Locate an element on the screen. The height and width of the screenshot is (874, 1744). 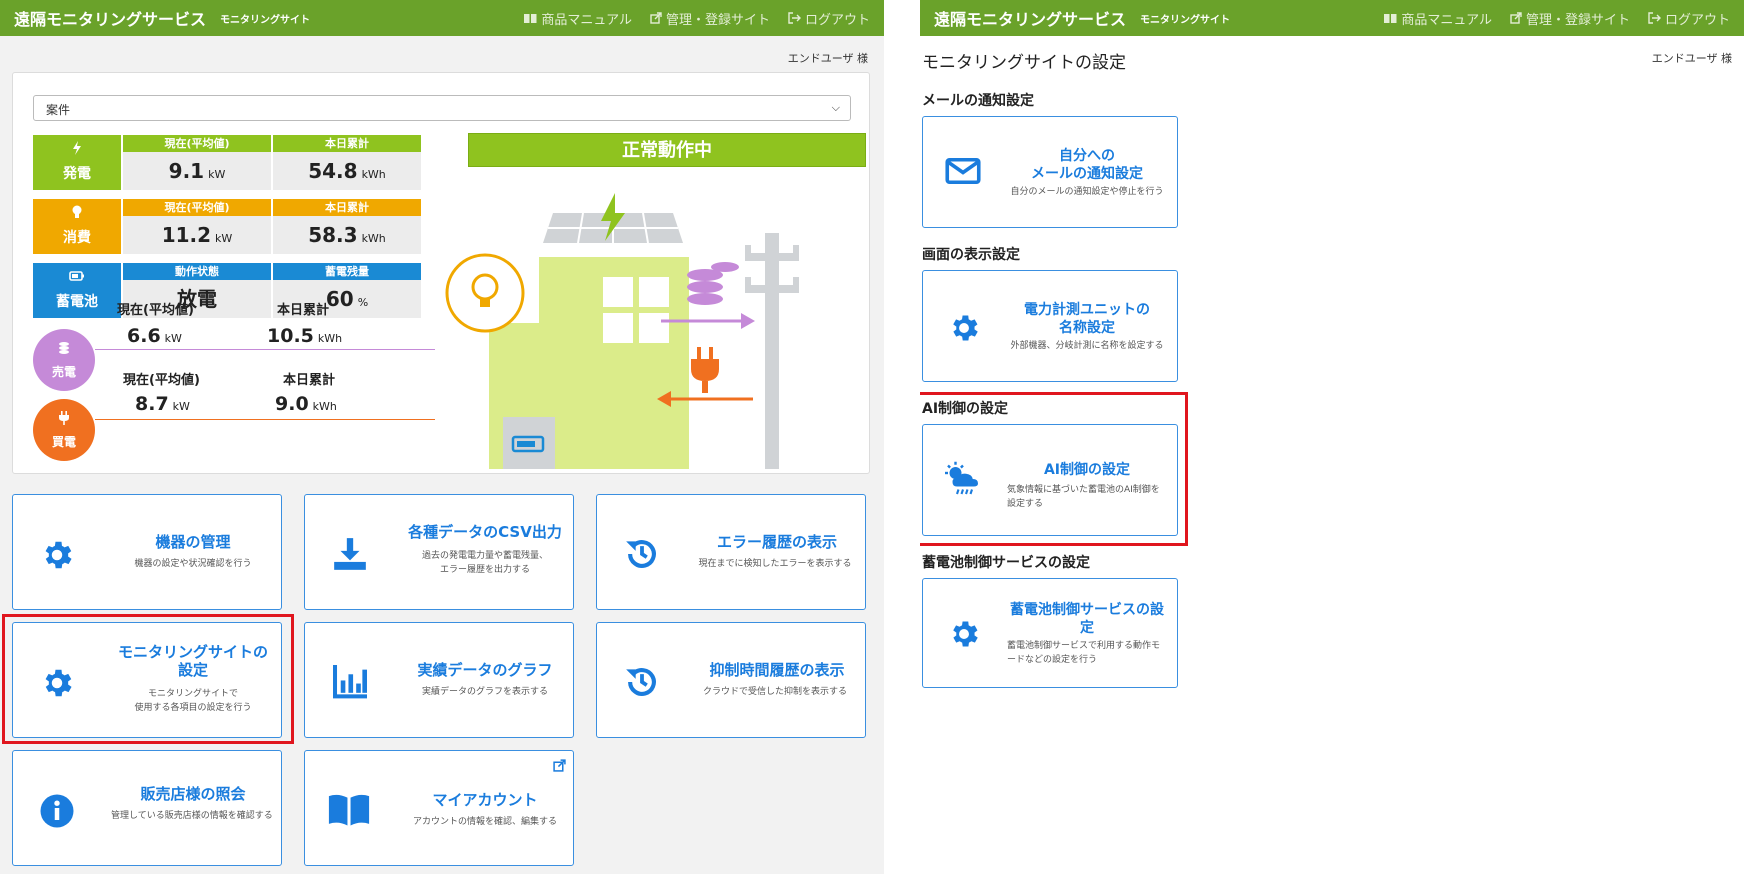
tile-my-account: マイアカウント アカウントの情報を確認、編集する is located at coordinates (439, 808).